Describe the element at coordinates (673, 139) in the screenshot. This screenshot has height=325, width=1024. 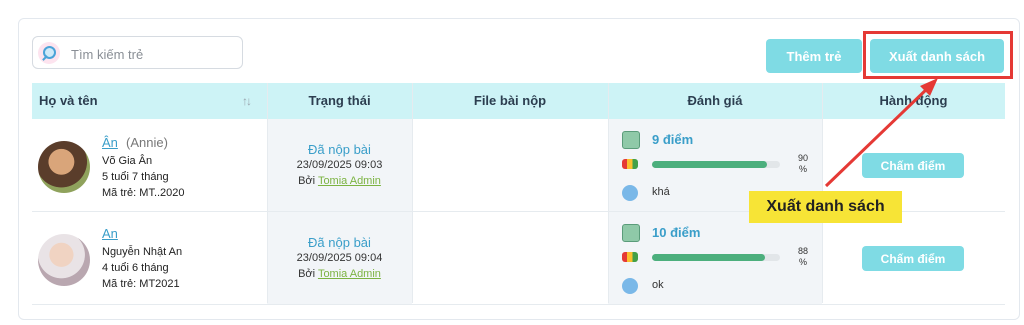
I see `score-value: 9 điểm` at that location.